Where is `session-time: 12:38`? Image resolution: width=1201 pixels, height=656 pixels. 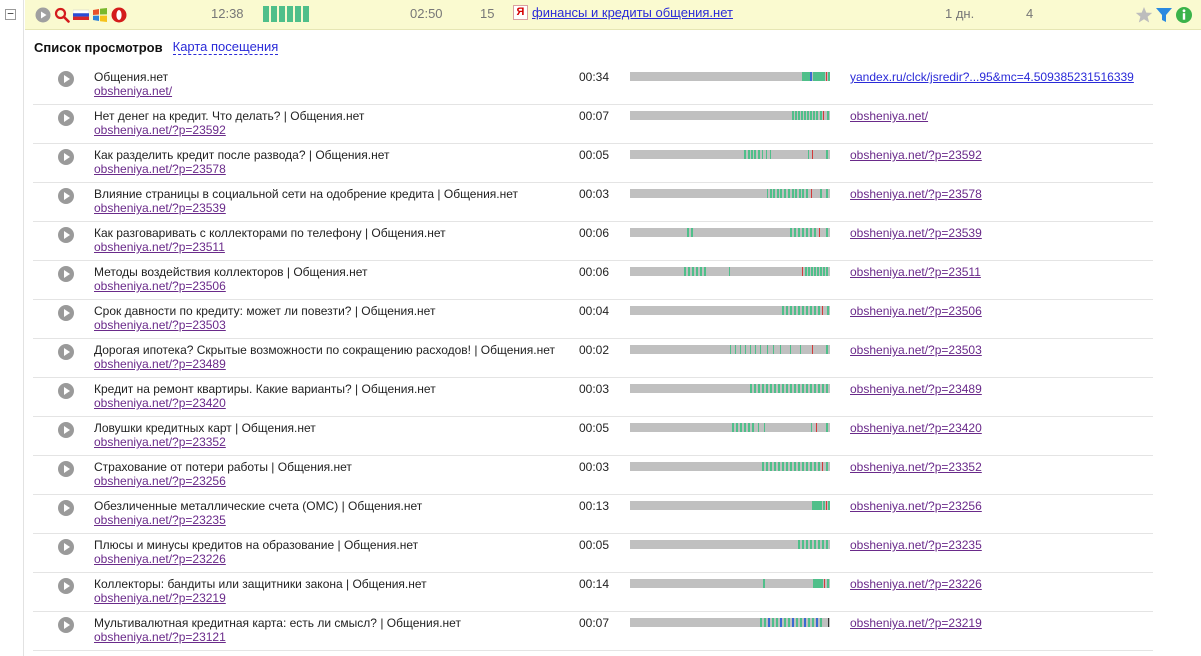
session-time: 12:38 is located at coordinates (227, 13).